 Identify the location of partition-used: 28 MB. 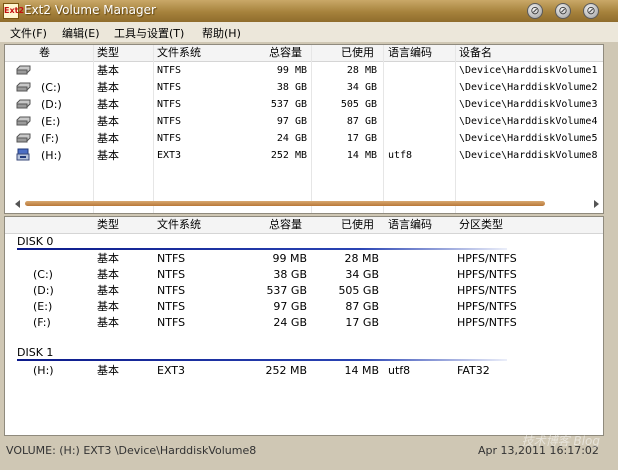
(361, 258).